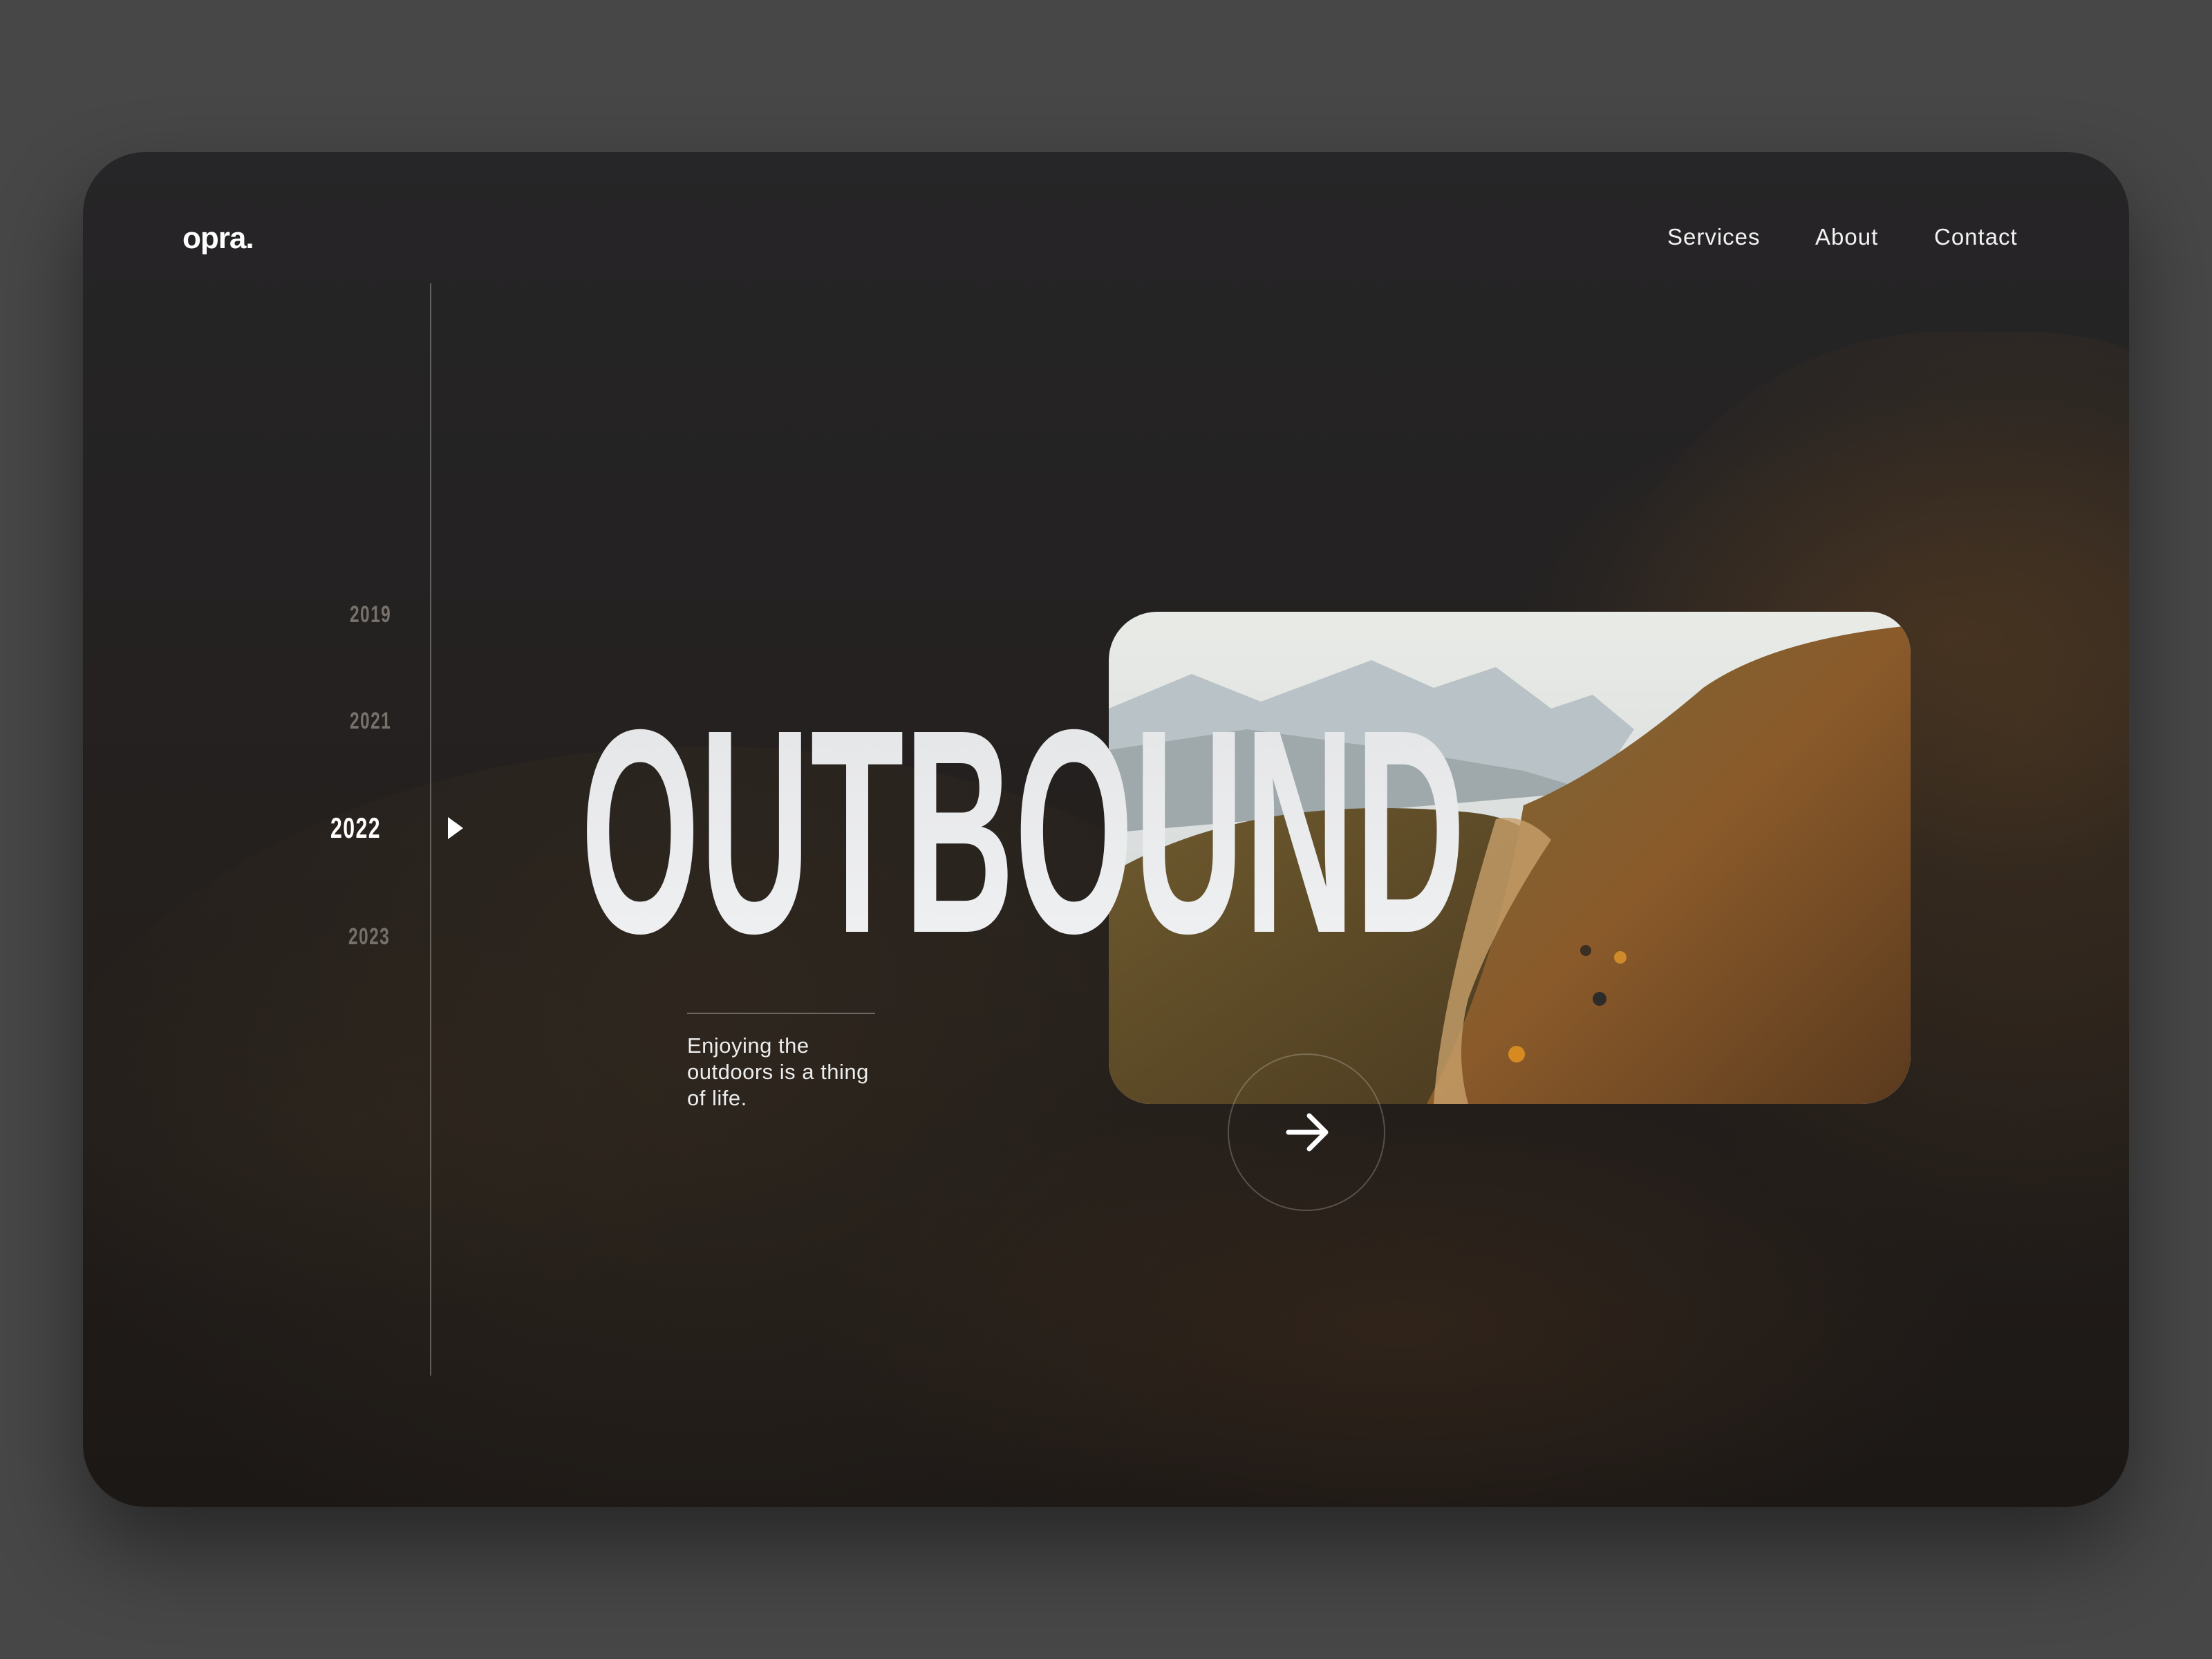 This screenshot has width=2212, height=1659. Describe the element at coordinates (218, 239) in the screenshot. I see `brand-logo: opra.` at that location.